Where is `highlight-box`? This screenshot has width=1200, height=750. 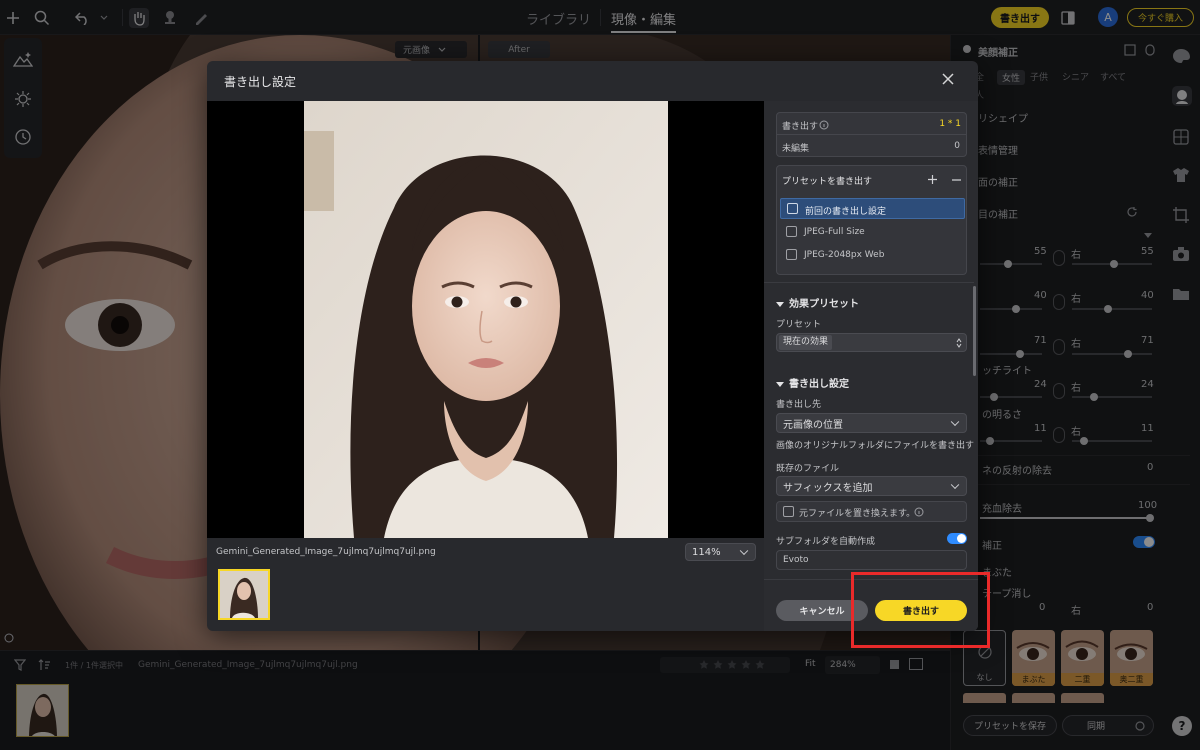 highlight-box is located at coordinates (920, 610).